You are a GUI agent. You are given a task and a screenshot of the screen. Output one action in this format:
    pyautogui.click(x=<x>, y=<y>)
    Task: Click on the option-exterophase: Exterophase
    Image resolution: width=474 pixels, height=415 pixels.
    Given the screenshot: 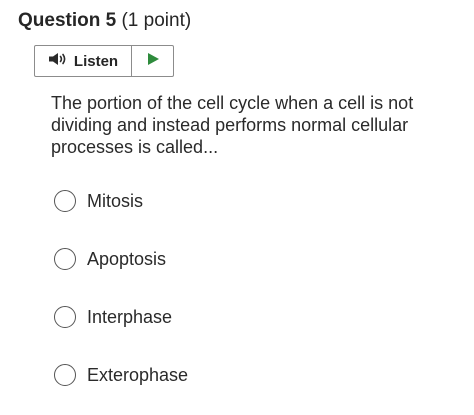 What is the action you would take?
    pyautogui.click(x=121, y=375)
    